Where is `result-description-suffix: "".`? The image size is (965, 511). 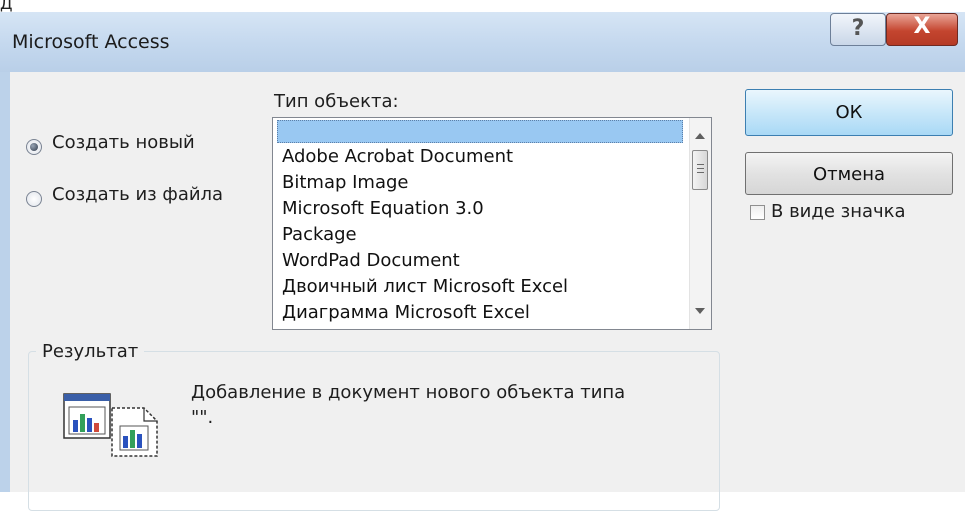 result-description-suffix: "". is located at coordinates (202, 417).